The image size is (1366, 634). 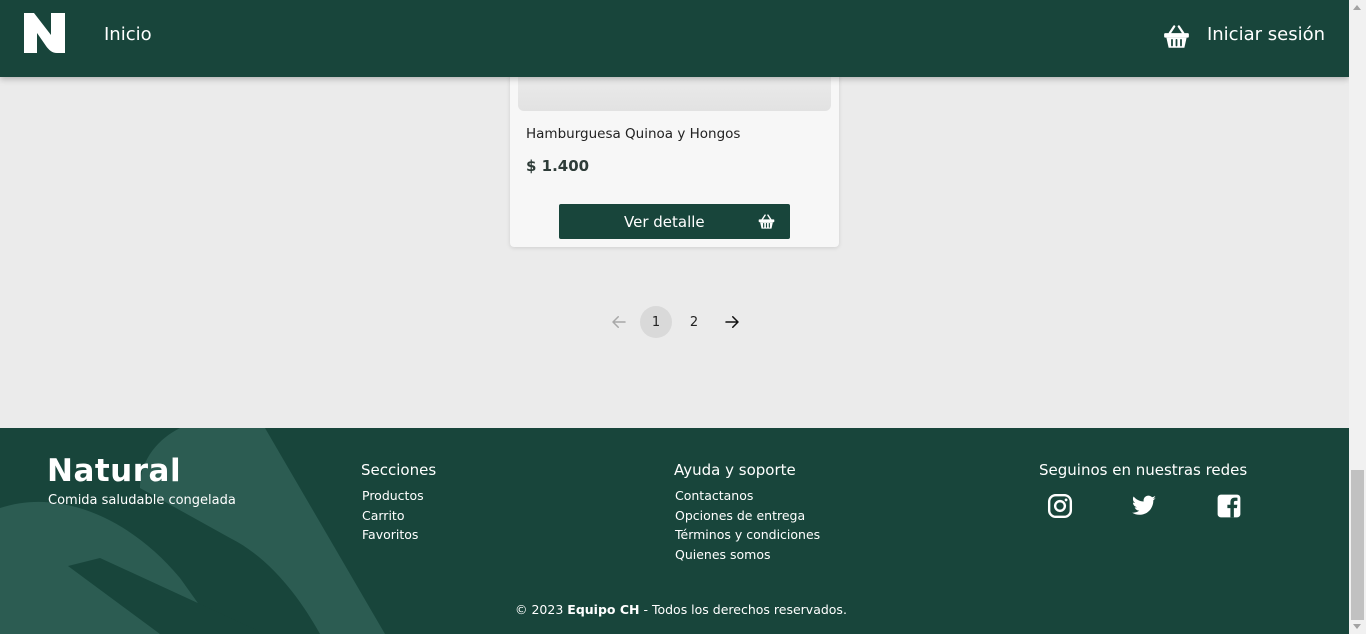 What do you see at coordinates (114, 471) in the screenshot?
I see `footer-brand: Natural` at bounding box center [114, 471].